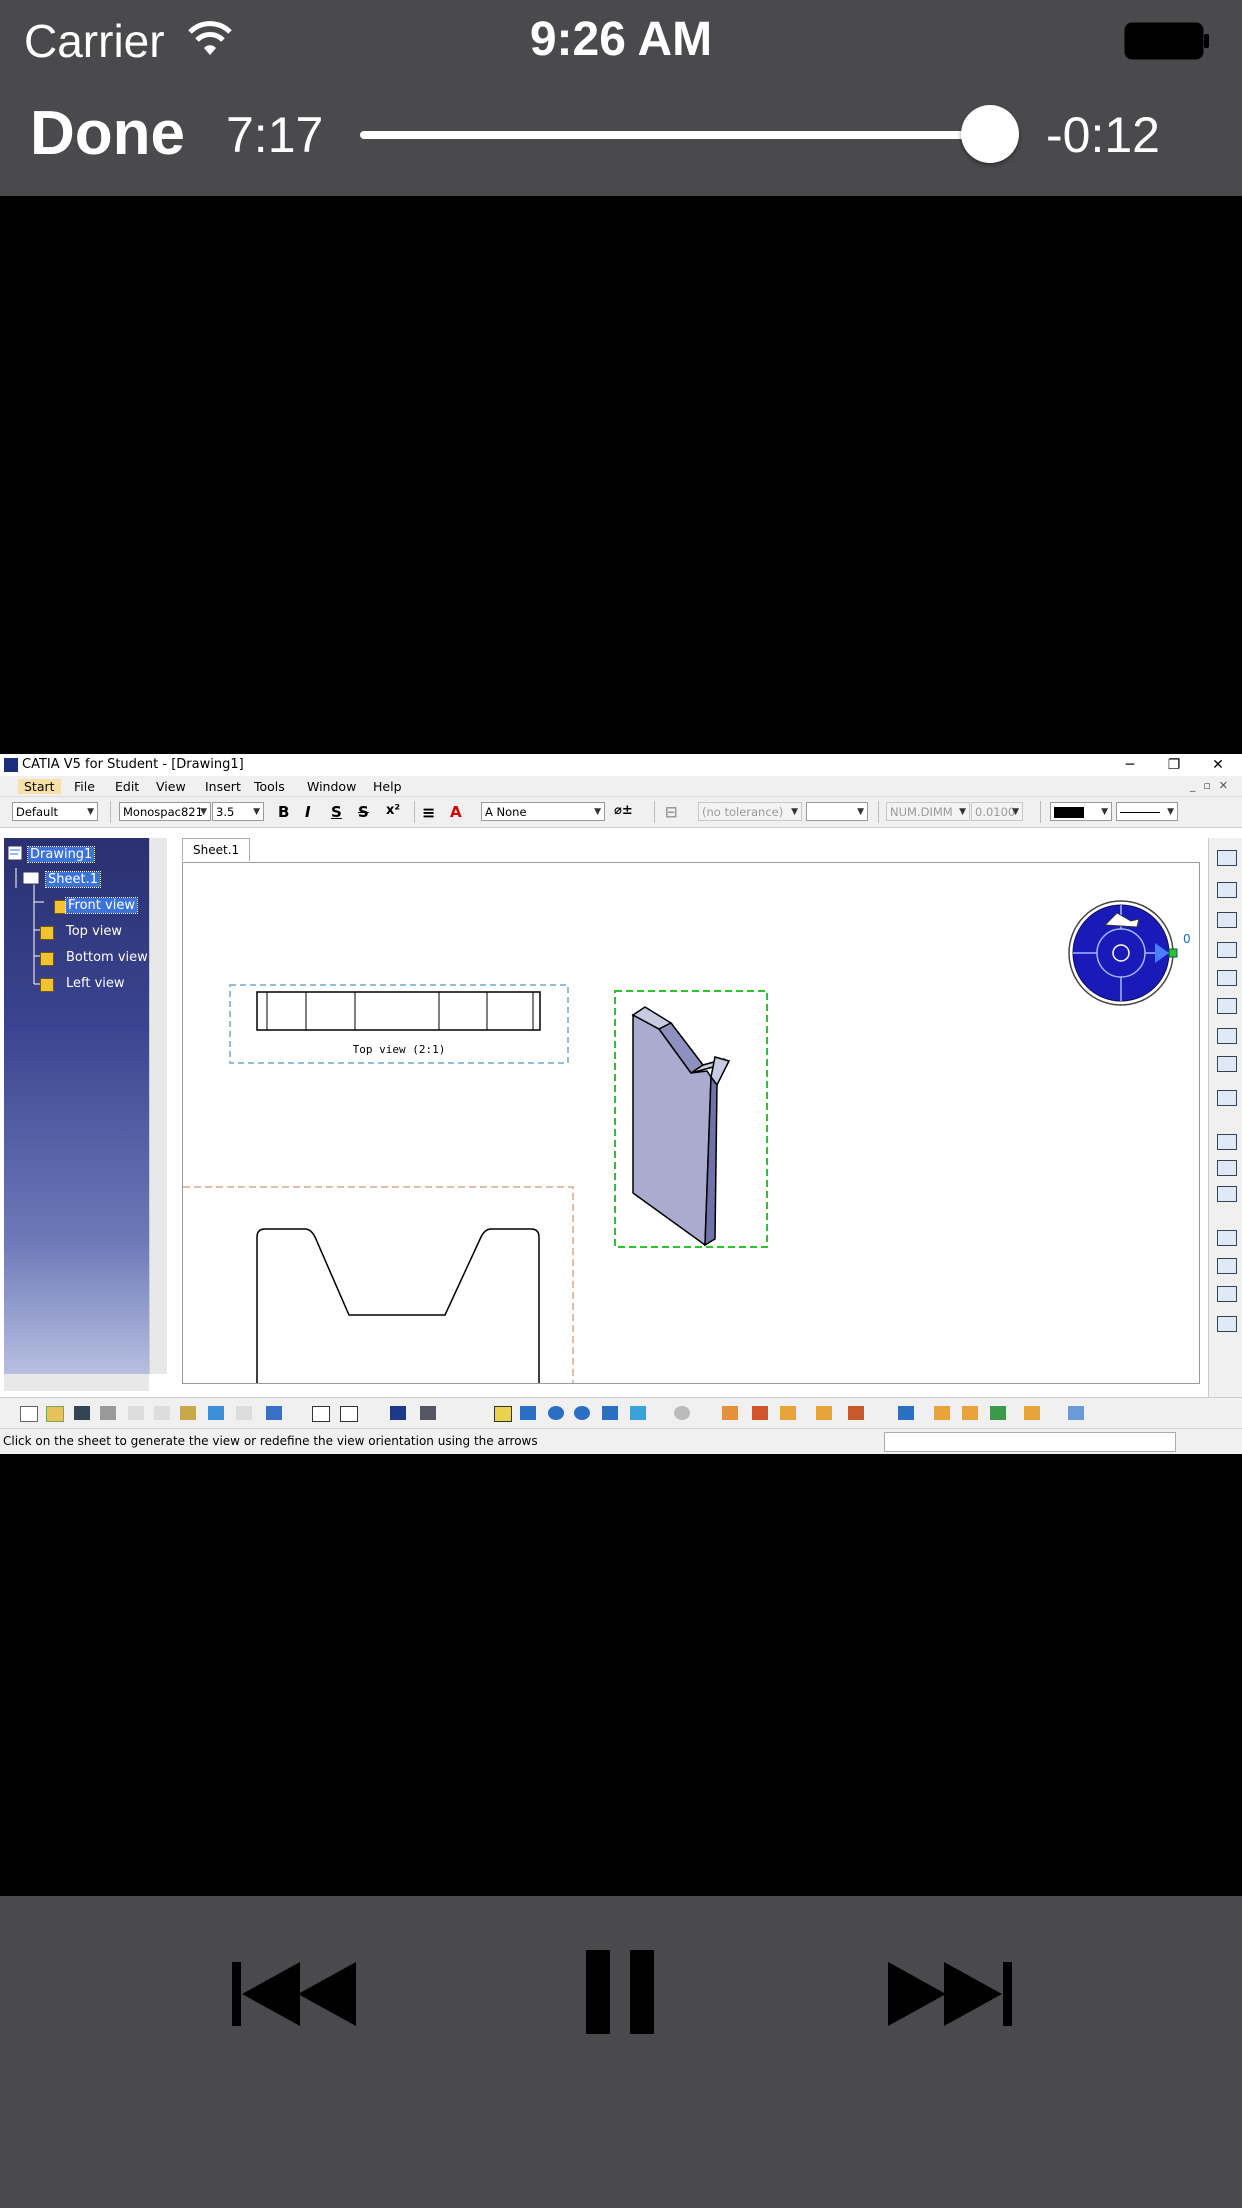  I want to click on color-select: ▼, so click(1081, 811).